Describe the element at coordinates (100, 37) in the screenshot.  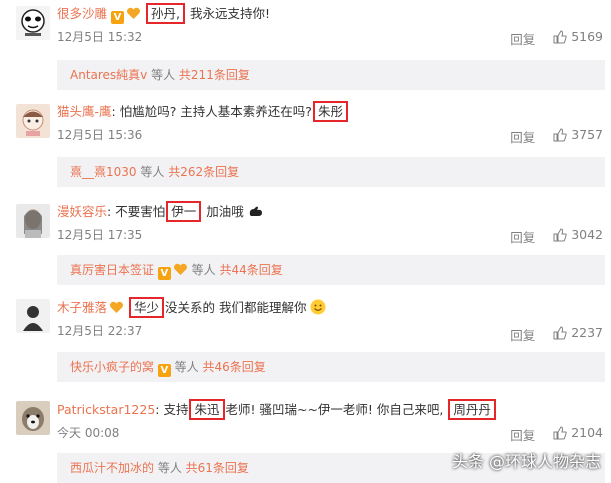
I see `comment-time: 12月5日 15:32` at that location.